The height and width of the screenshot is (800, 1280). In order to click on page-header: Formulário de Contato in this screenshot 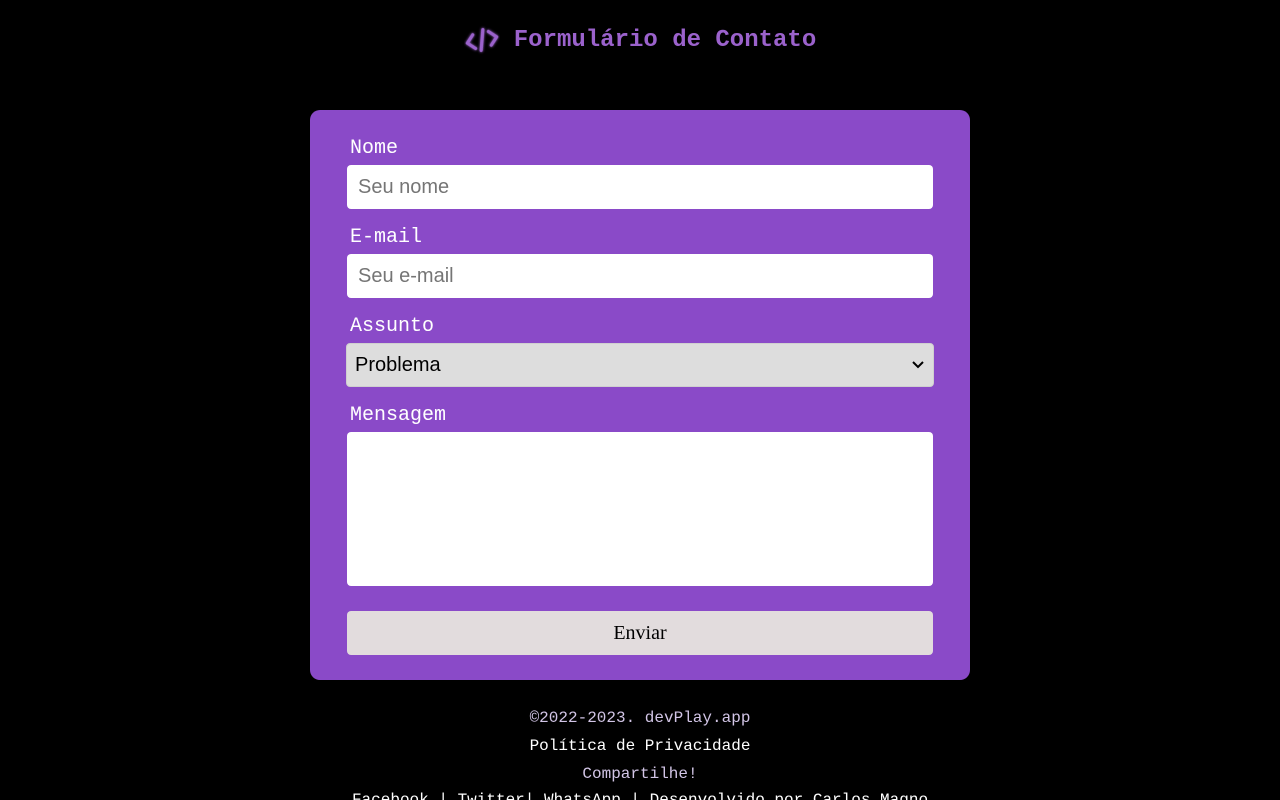, I will do `click(640, 40)`.